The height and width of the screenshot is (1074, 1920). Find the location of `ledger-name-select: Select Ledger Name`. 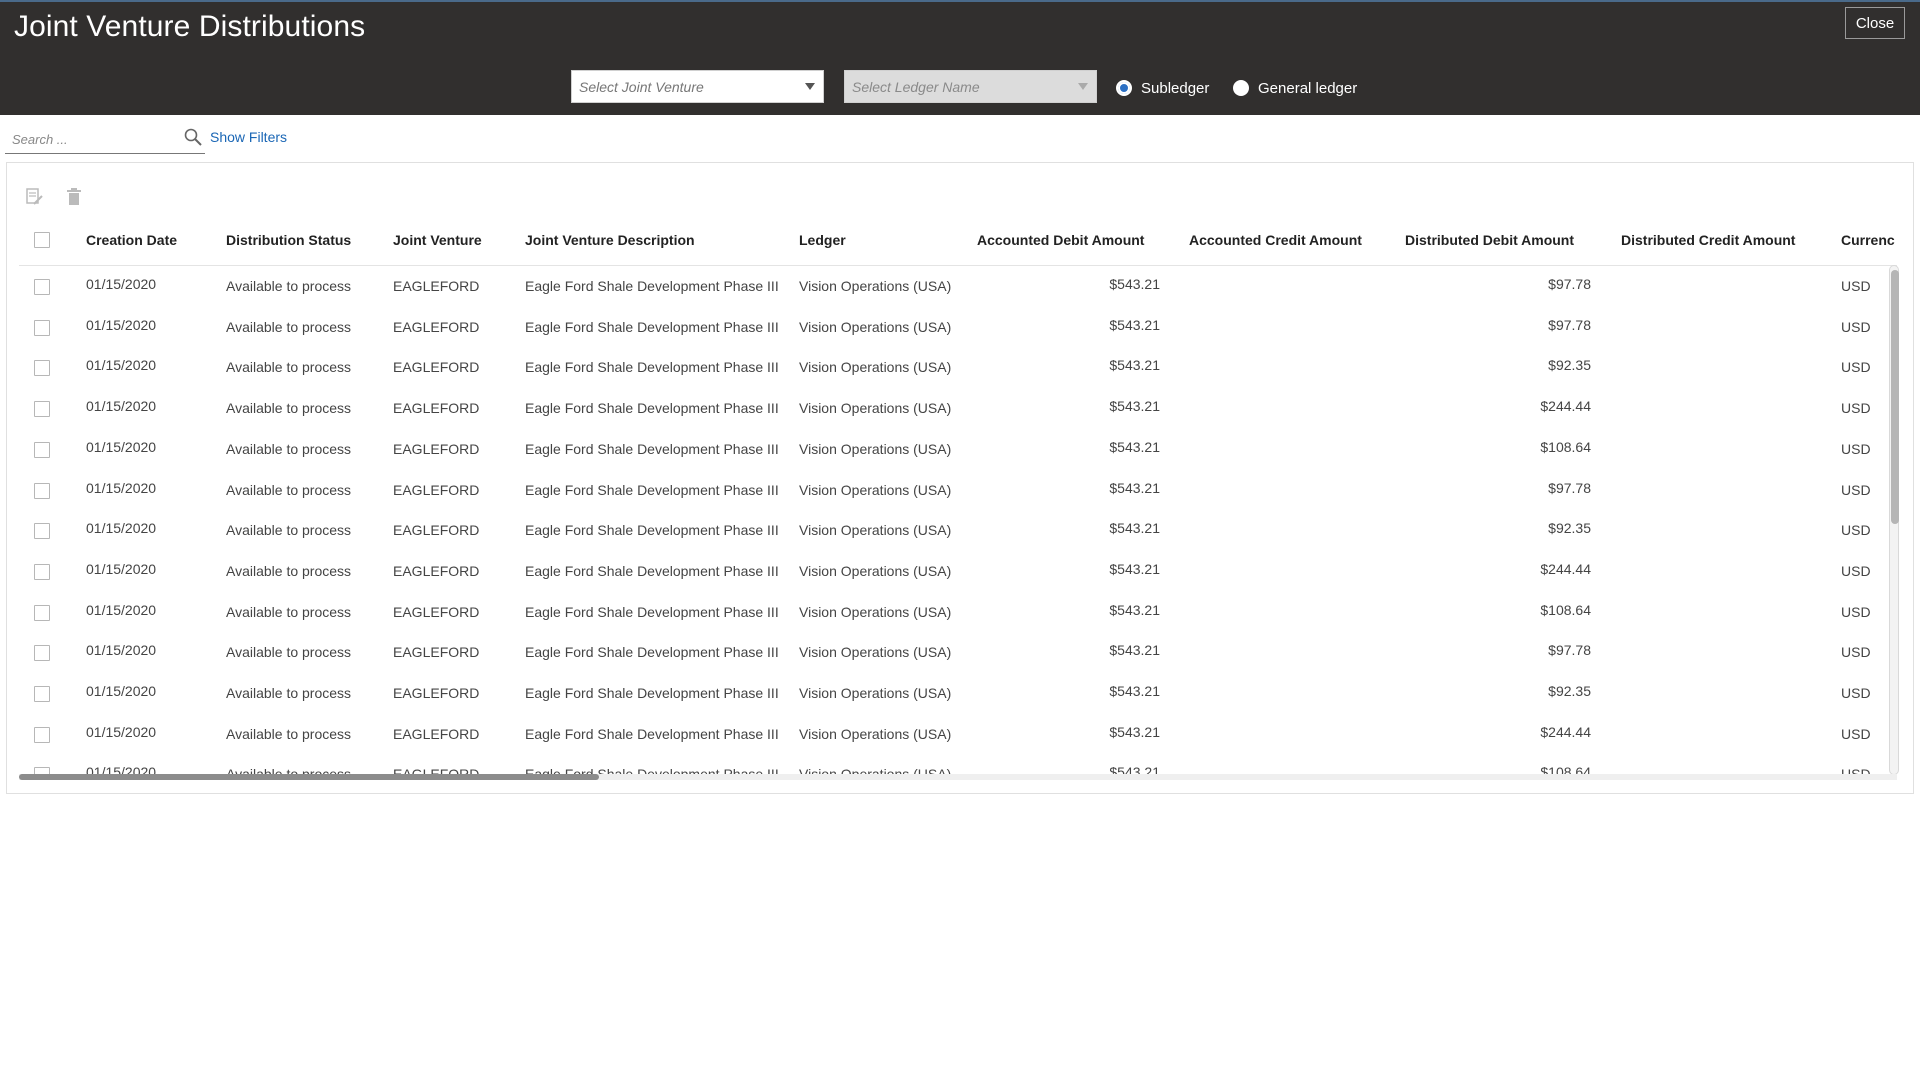

ledger-name-select: Select Ledger Name is located at coordinates (970, 86).